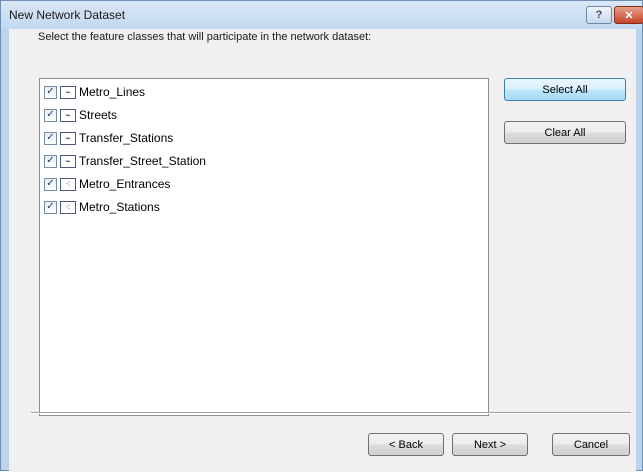 The width and height of the screenshot is (643, 472). I want to click on item-label: Metro_Entrances, so click(125, 184).